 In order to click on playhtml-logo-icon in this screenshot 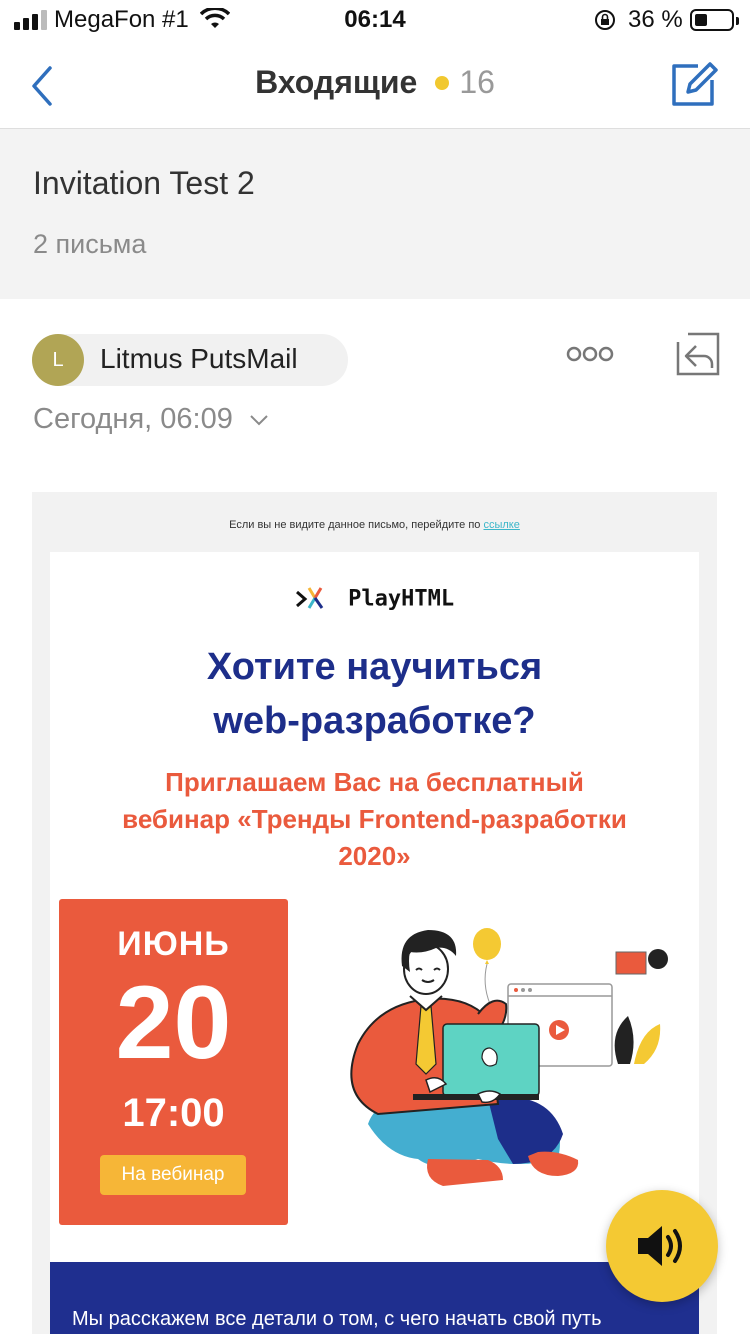, I will do `click(309, 598)`.